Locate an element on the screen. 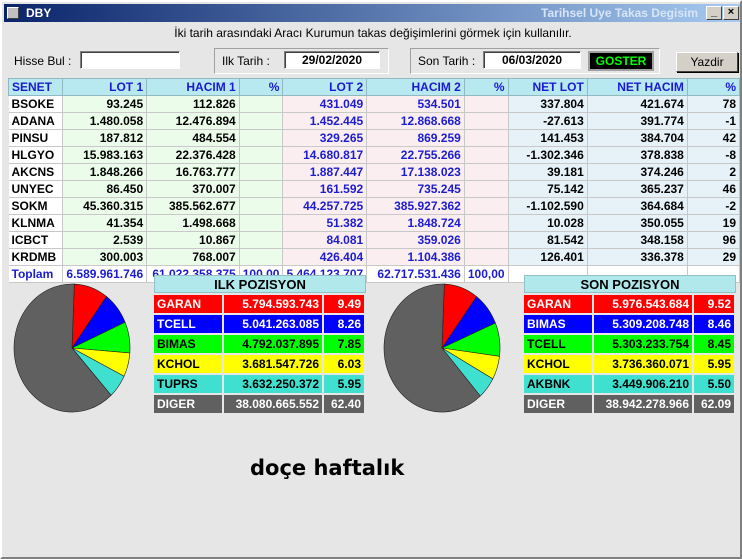 The width and height of the screenshot is (742, 559). position-value: 3.632.250.372 is located at coordinates (274, 384).